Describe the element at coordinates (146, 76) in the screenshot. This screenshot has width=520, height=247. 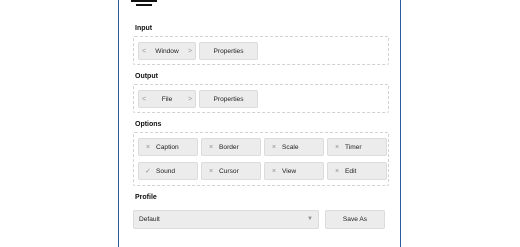
I see `output-section-label: Output` at that location.